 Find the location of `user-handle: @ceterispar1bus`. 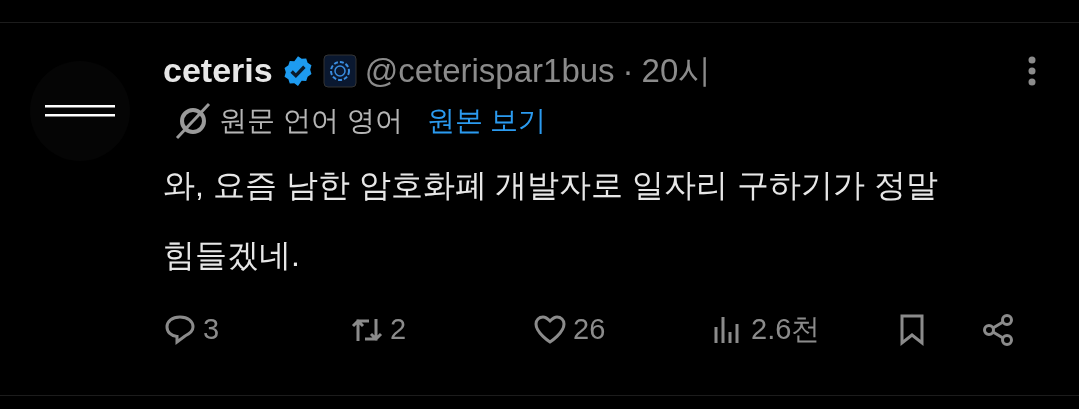

user-handle: @ceterispar1bus is located at coordinates (489, 70).